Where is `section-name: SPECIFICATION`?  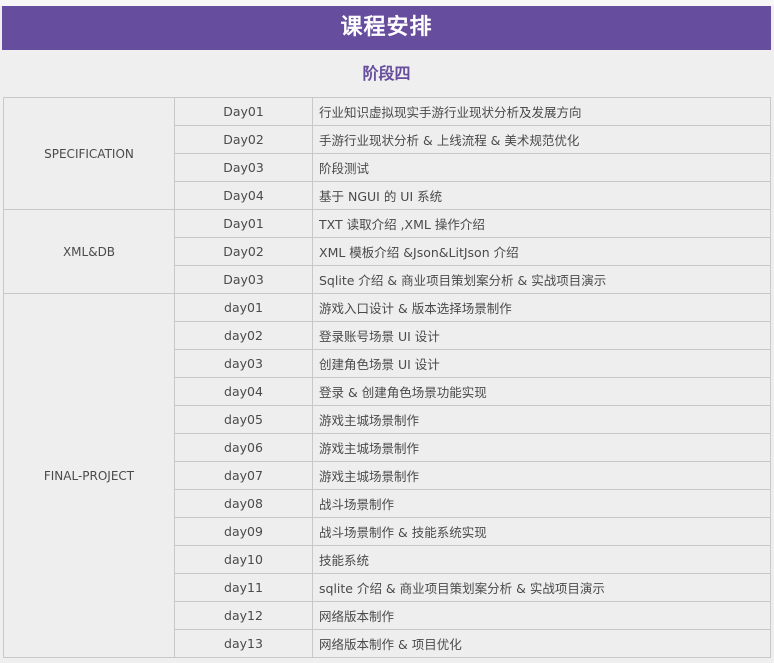
section-name: SPECIFICATION is located at coordinates (89, 153).